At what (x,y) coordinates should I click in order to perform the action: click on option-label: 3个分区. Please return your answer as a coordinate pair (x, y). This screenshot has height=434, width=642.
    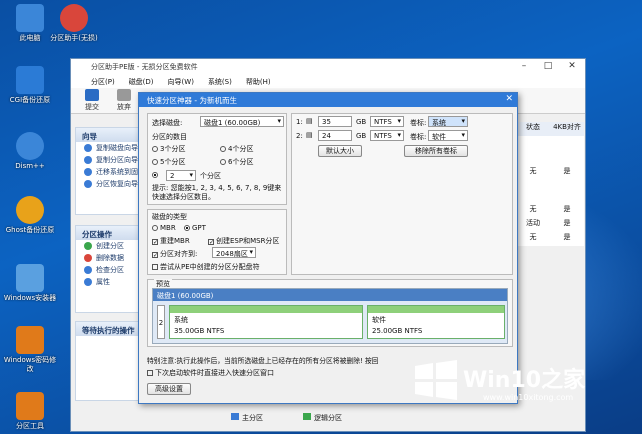
    Looking at the image, I should click on (173, 149).